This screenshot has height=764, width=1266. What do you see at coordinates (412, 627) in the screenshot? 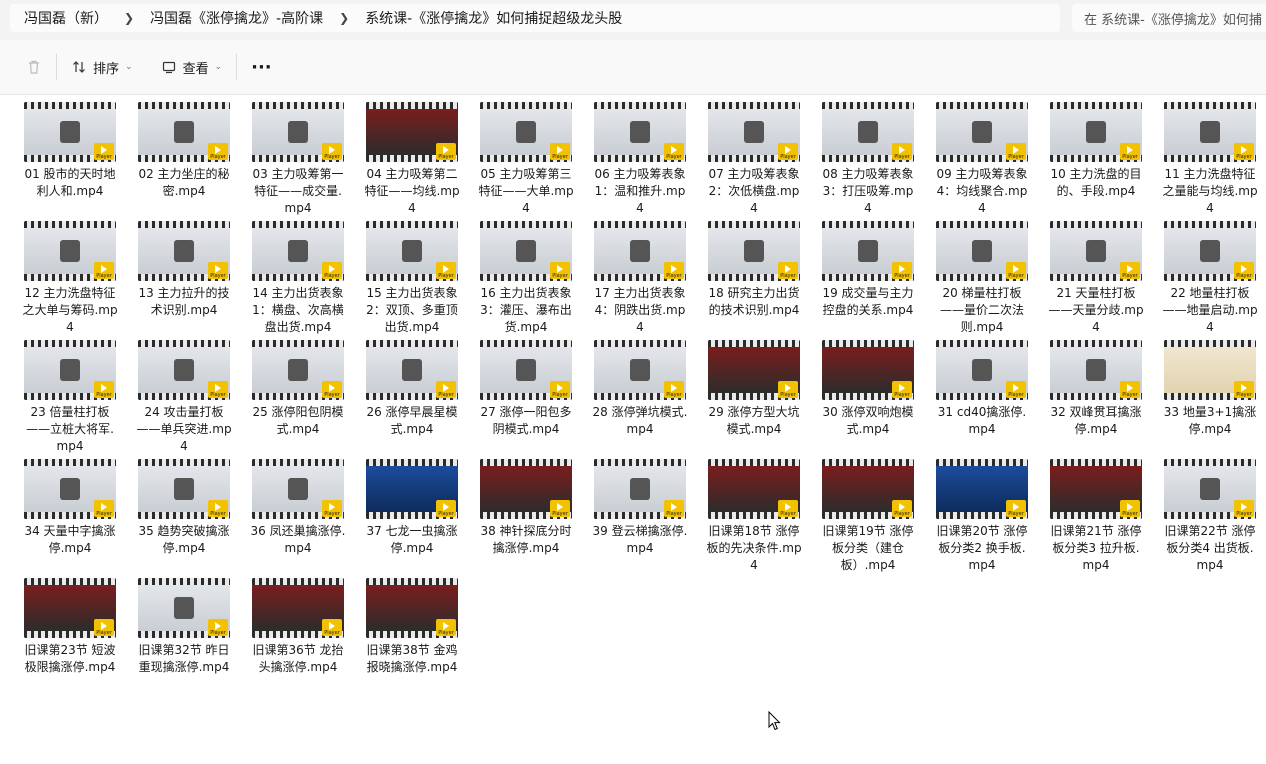
I see `file-item: Player 旧课第38节 金鸡报晓擒涨停.mp4` at bounding box center [412, 627].